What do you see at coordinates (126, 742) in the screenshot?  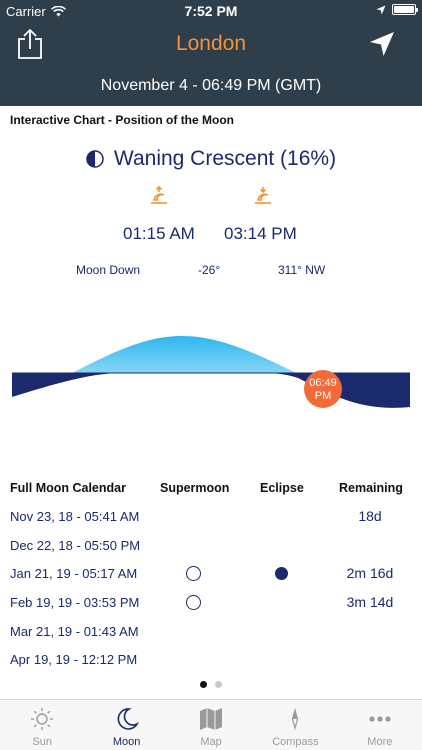 I see `tab-label: Moon` at bounding box center [126, 742].